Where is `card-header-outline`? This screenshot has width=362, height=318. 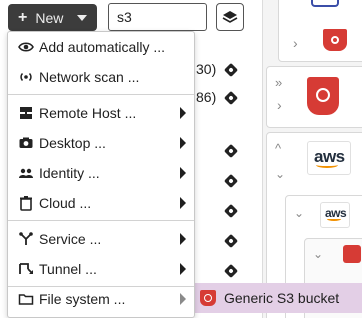
card-header-outline is located at coordinates (325, 3).